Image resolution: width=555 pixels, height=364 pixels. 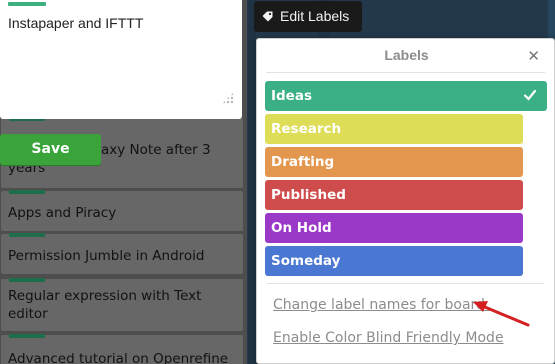 I want to click on list-card: Regular expression with Text editor, so click(x=122, y=304).